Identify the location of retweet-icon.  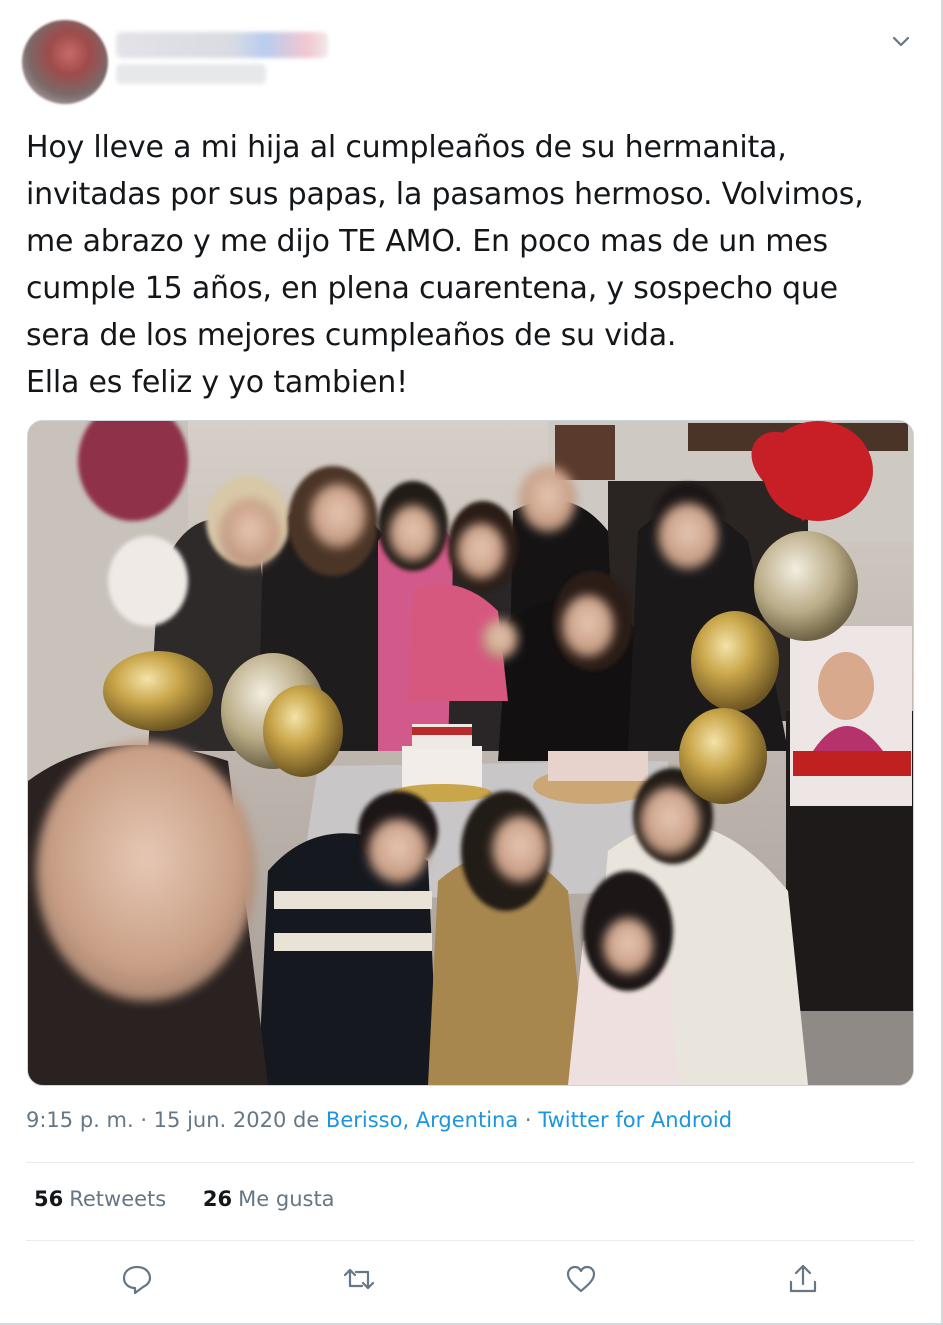
(359, 1279).